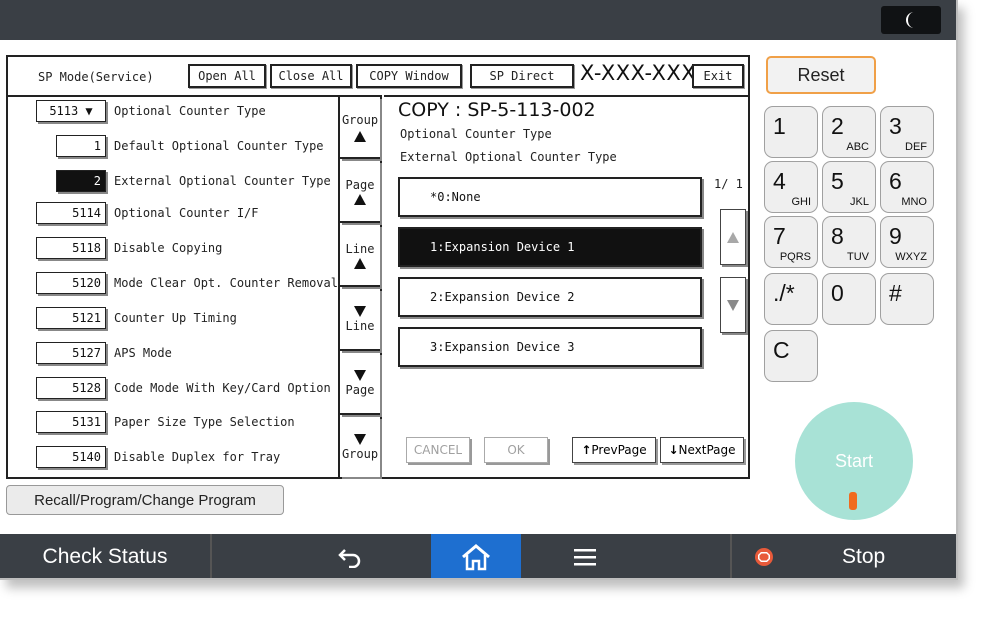 The image size is (1000, 617). I want to click on menu-button, so click(585, 556).